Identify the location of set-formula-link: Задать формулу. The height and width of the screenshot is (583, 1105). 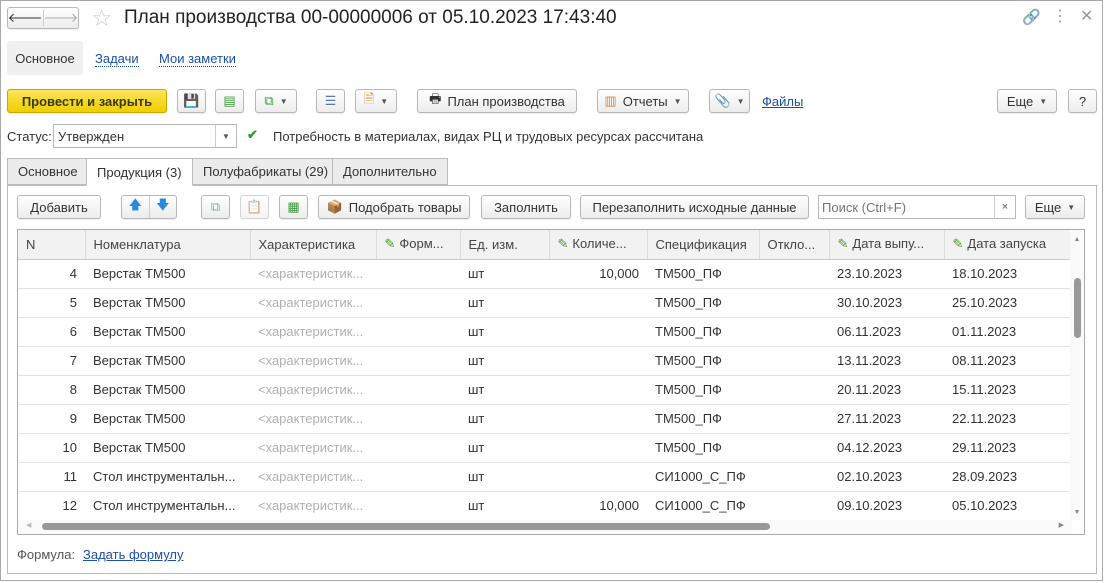
(133, 554).